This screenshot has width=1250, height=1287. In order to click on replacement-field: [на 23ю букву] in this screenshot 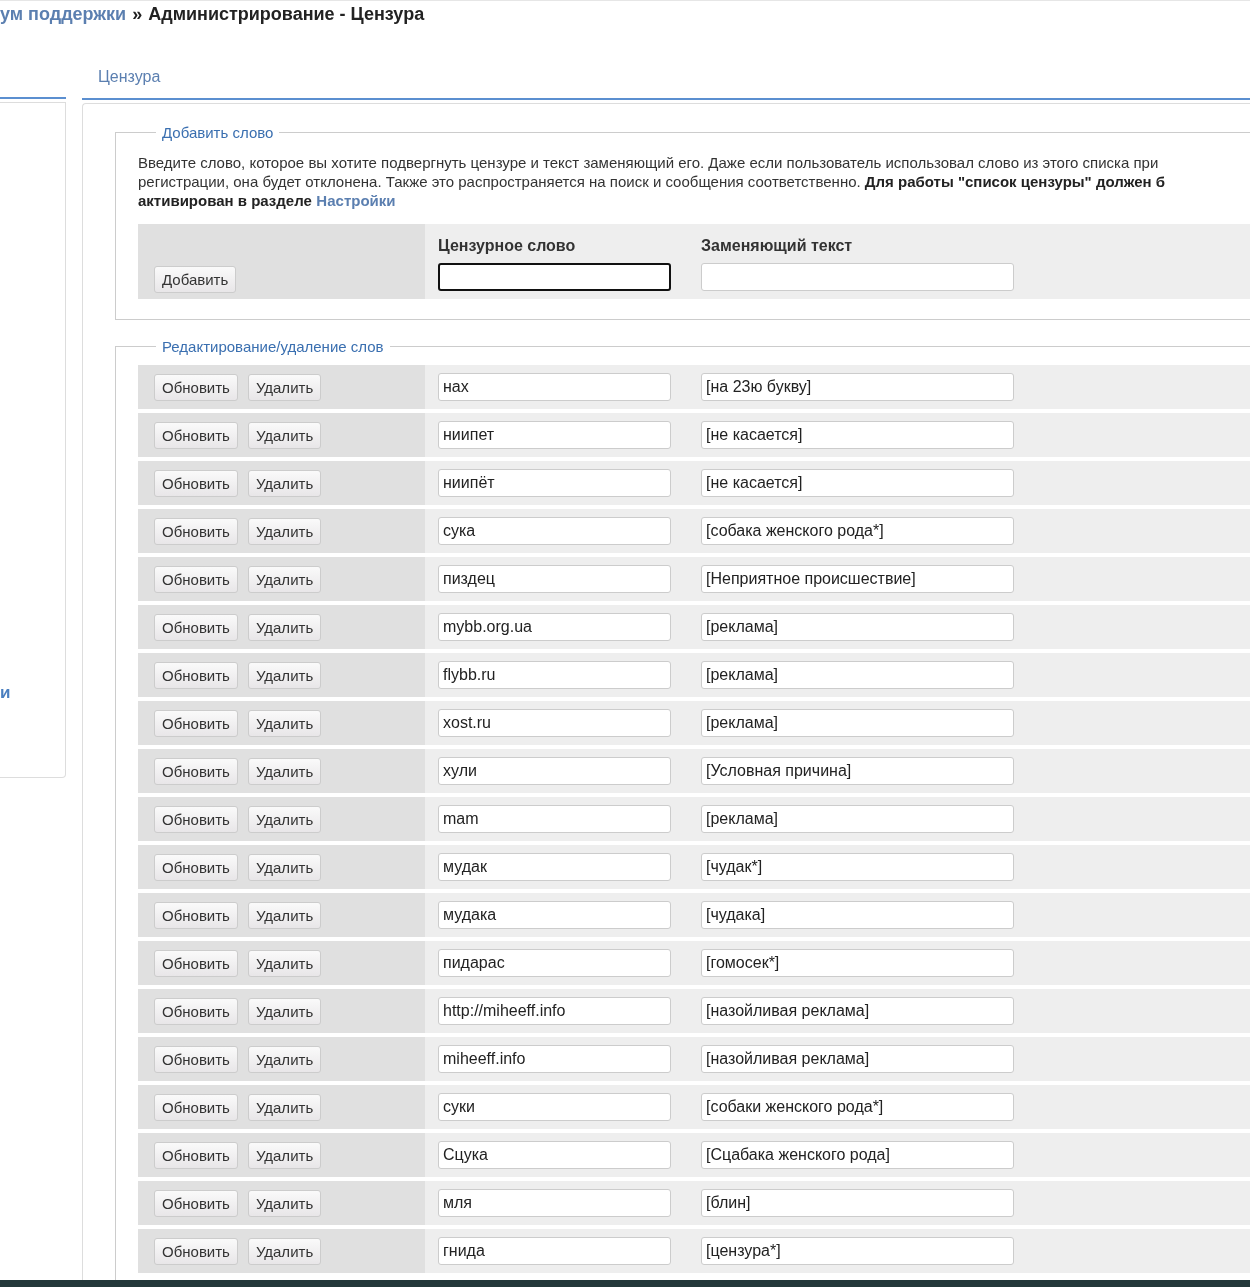, I will do `click(857, 387)`.